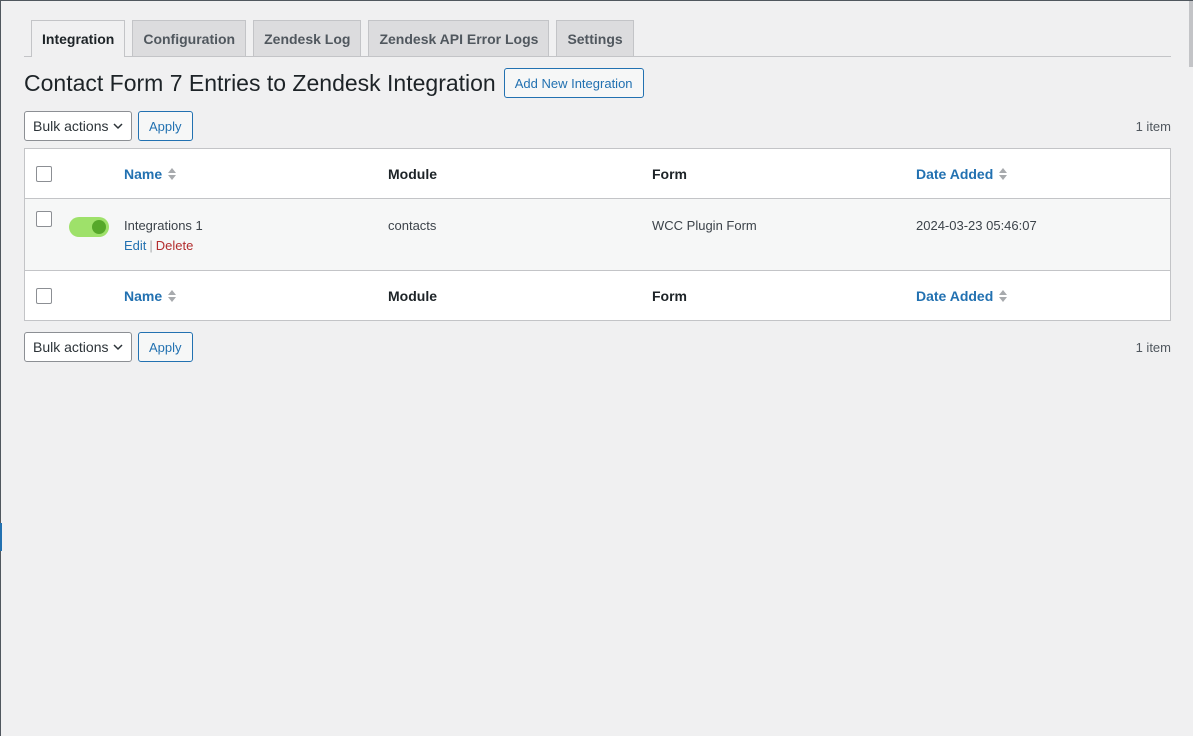 This screenshot has height=736, width=1193. Describe the element at coordinates (78, 38) in the screenshot. I see `tab-integration: Integration` at that location.